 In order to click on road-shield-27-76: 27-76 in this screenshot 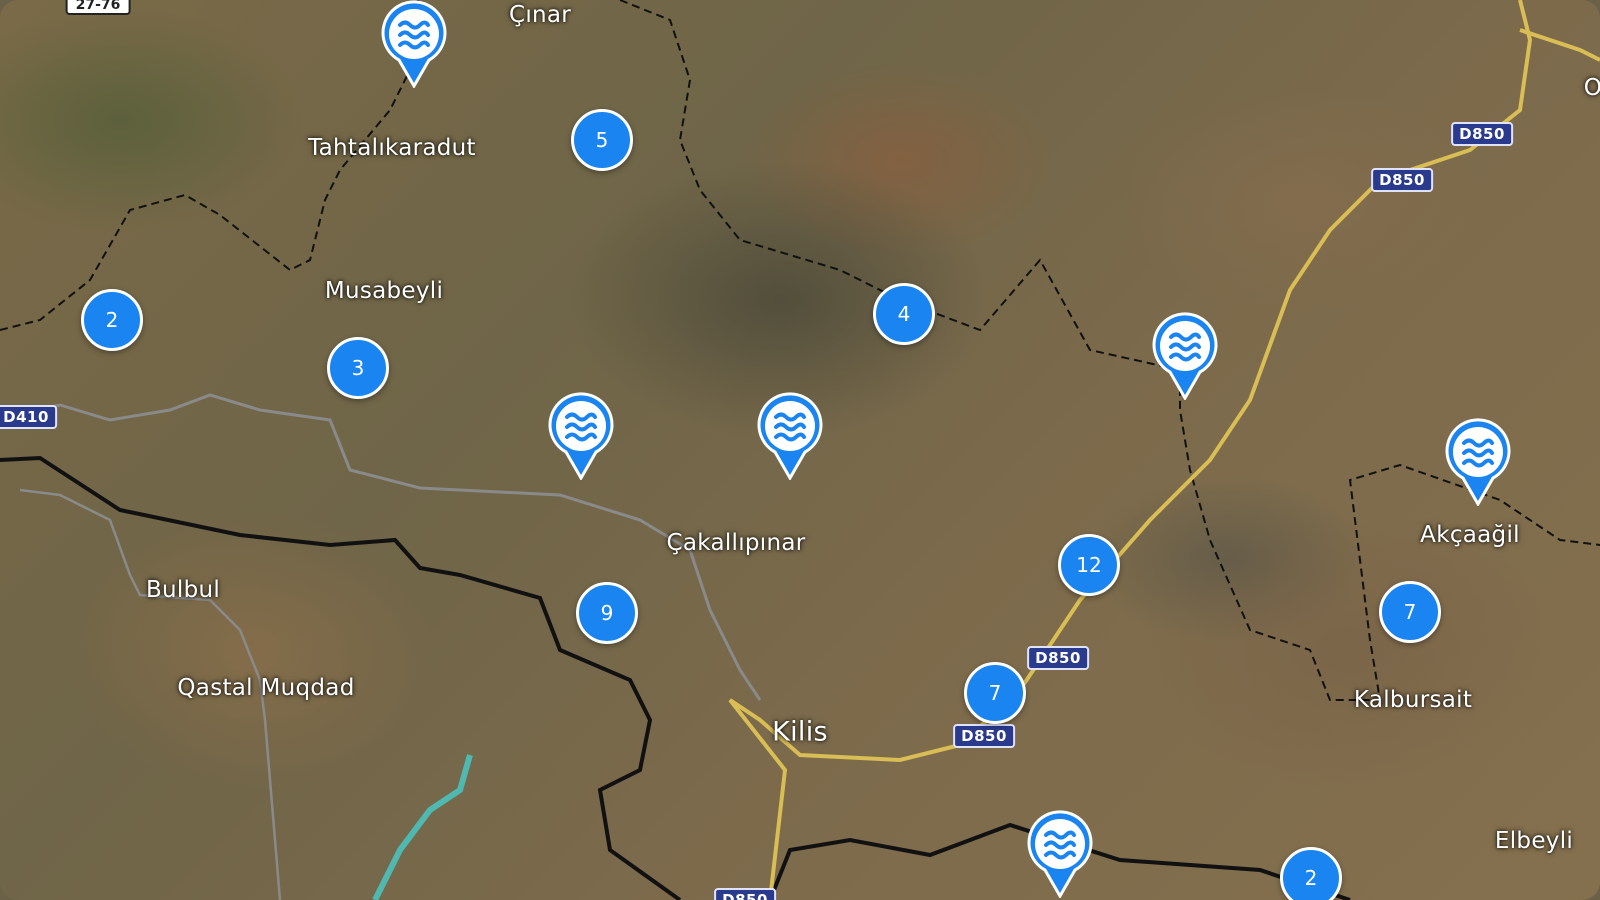, I will do `click(98, 7)`.